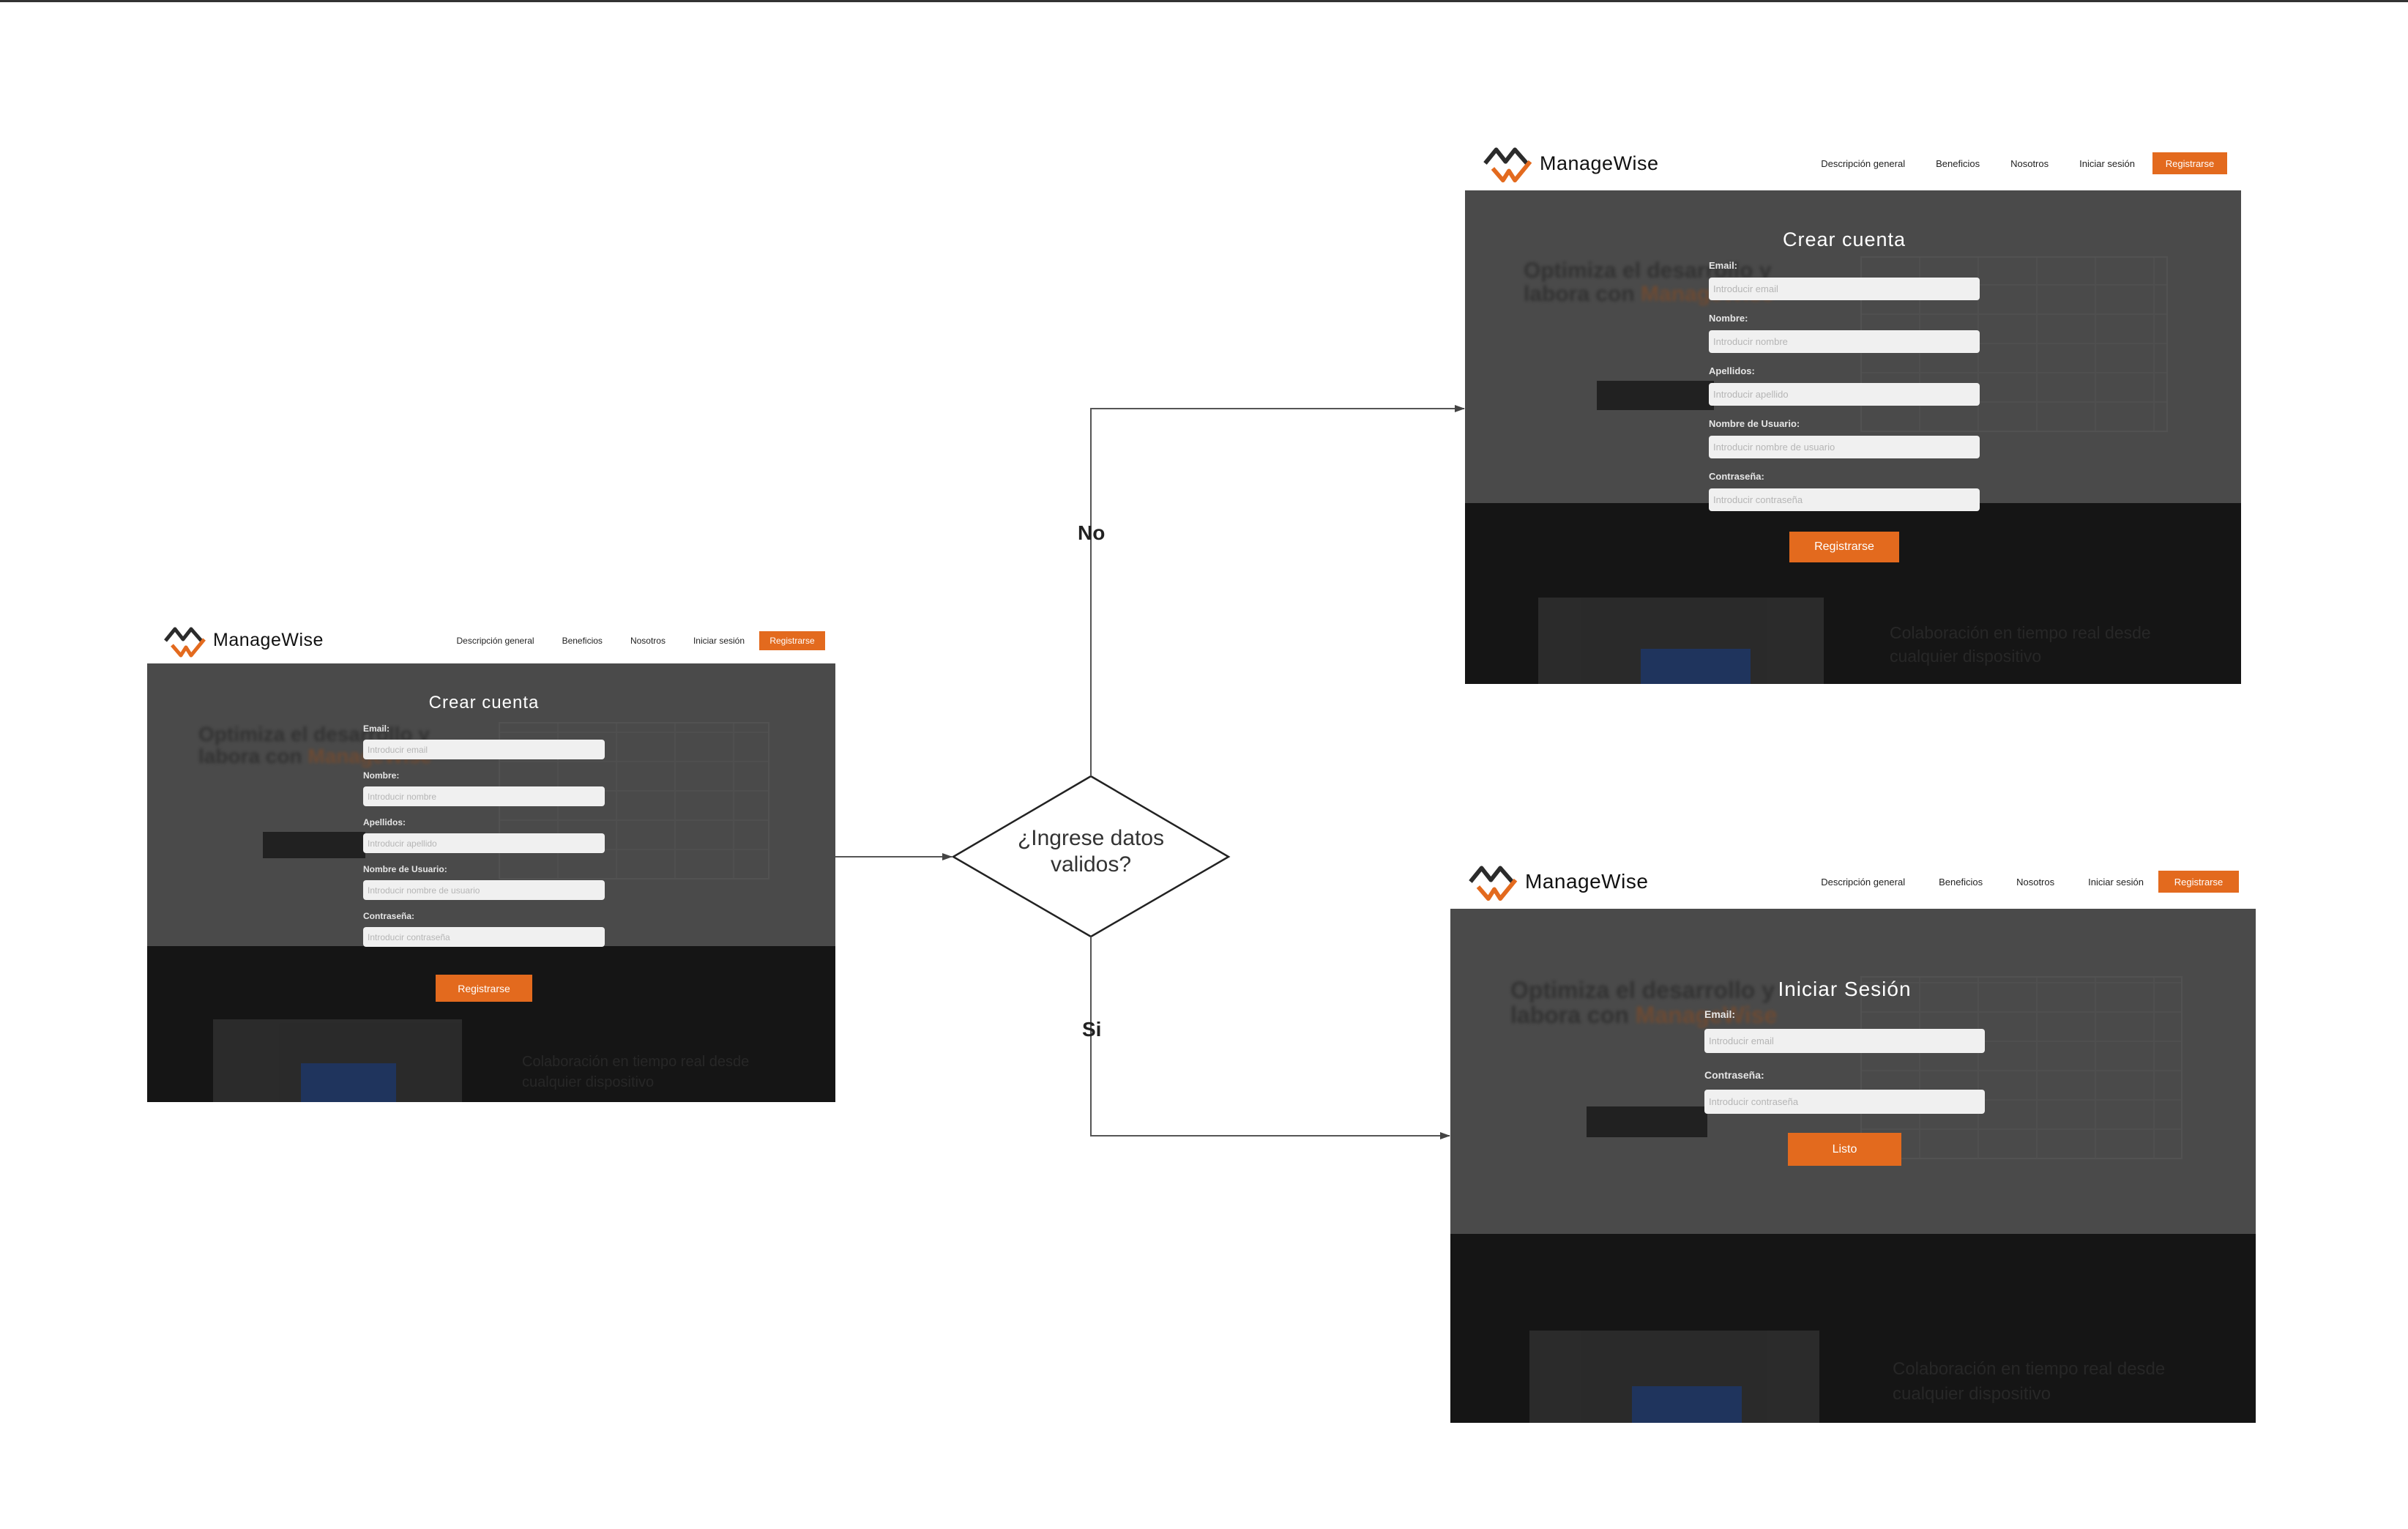 The image size is (2408, 1529). Describe the element at coordinates (1092, 1029) in the screenshot. I see `branch-yes-label: Si` at that location.